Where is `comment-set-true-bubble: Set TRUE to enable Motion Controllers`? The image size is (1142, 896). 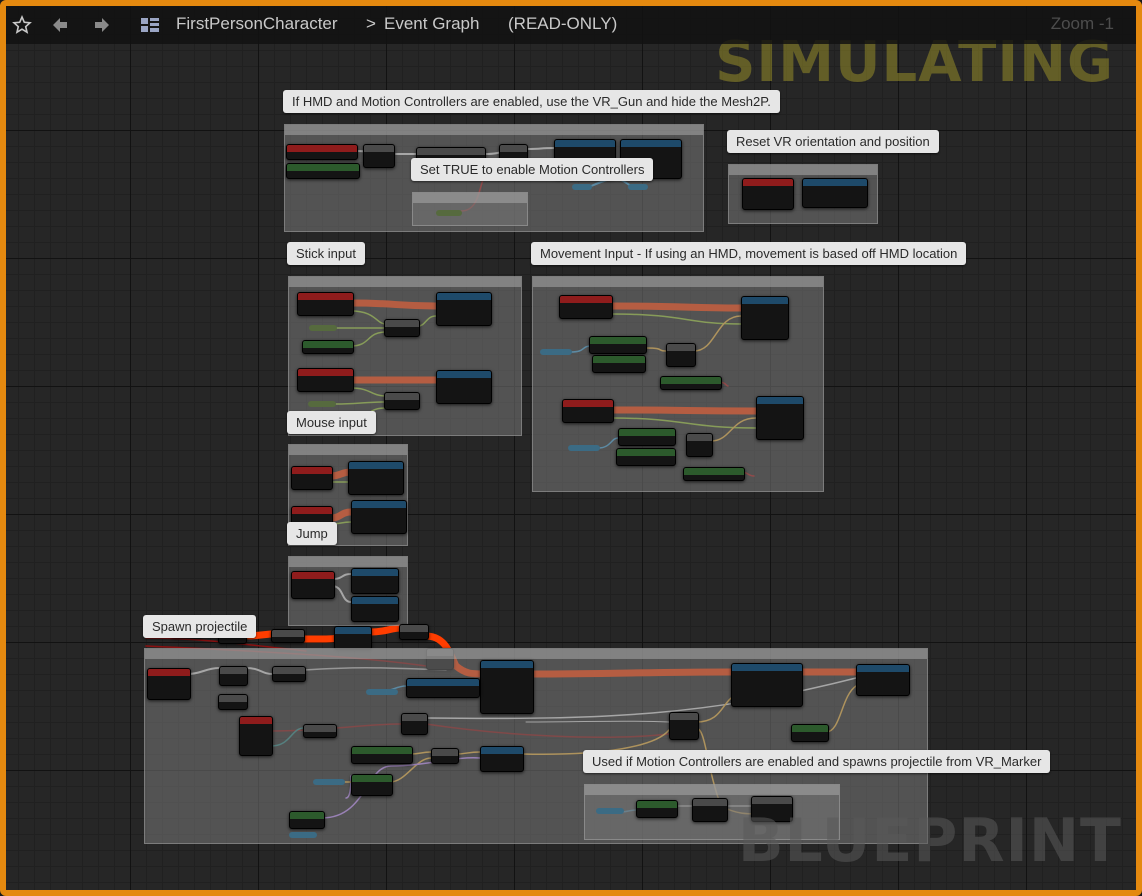 comment-set-true-bubble: Set TRUE to enable Motion Controllers is located at coordinates (532, 169).